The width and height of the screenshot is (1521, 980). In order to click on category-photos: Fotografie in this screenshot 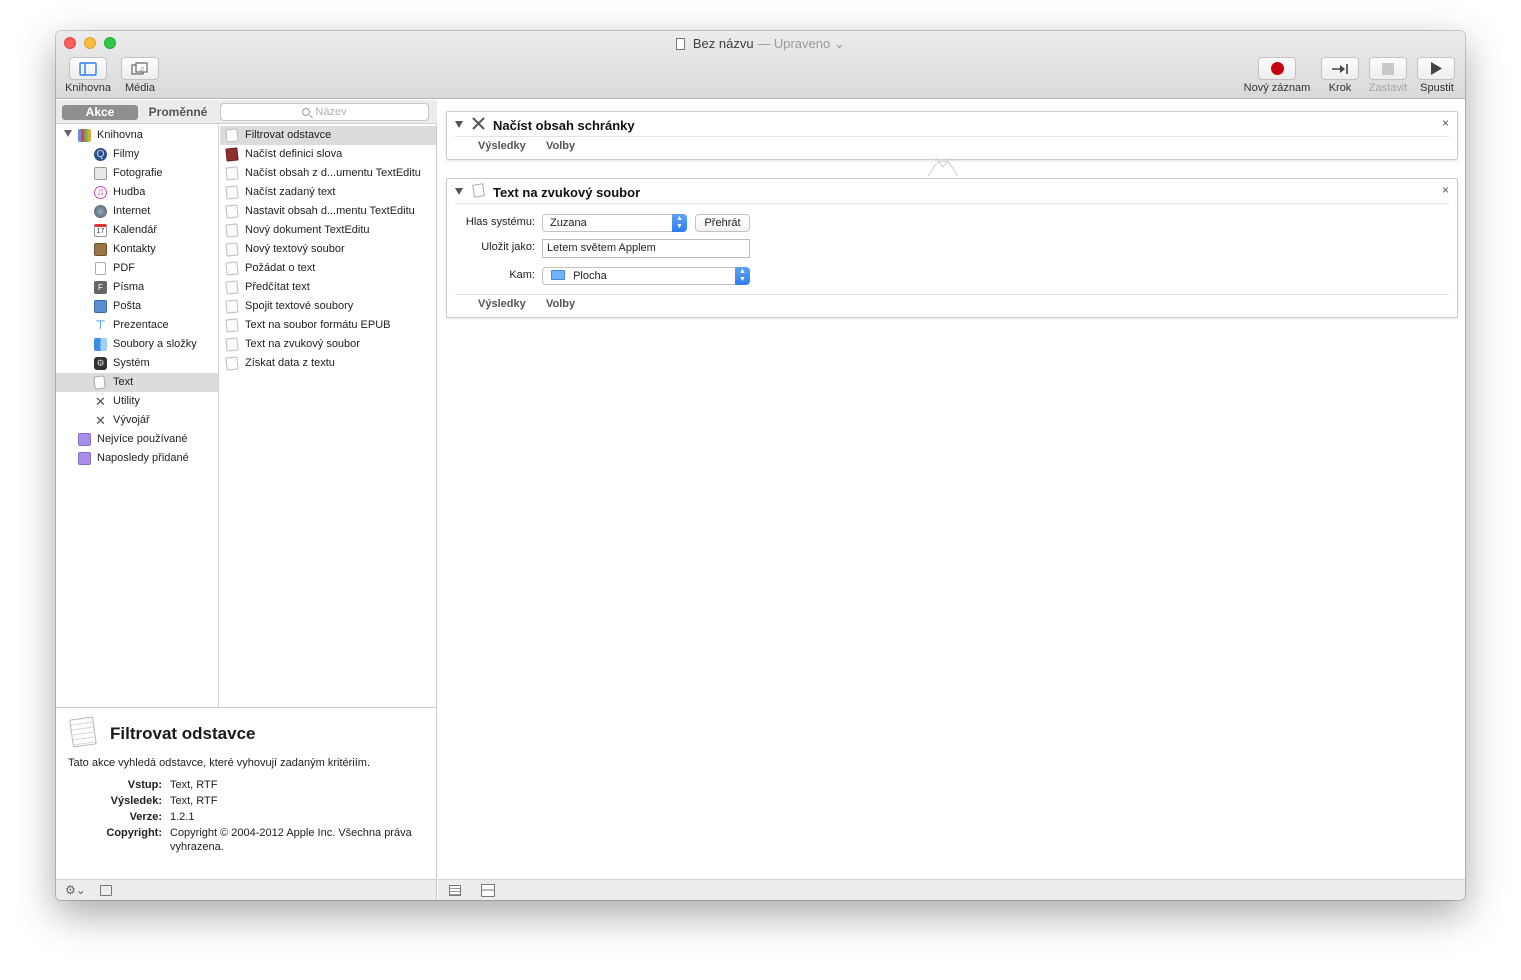, I will do `click(137, 173)`.